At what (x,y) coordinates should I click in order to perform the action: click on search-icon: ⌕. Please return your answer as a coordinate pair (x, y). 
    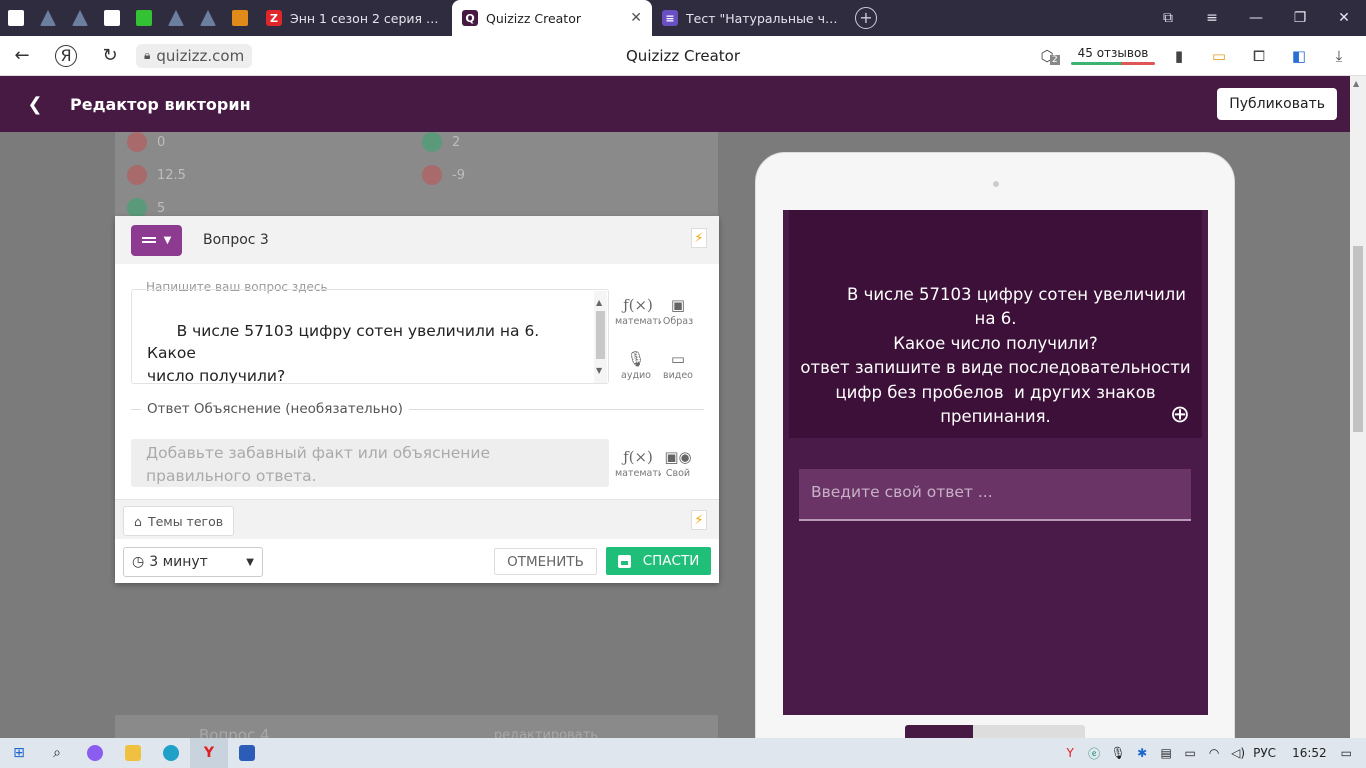
    Looking at the image, I should click on (57, 753).